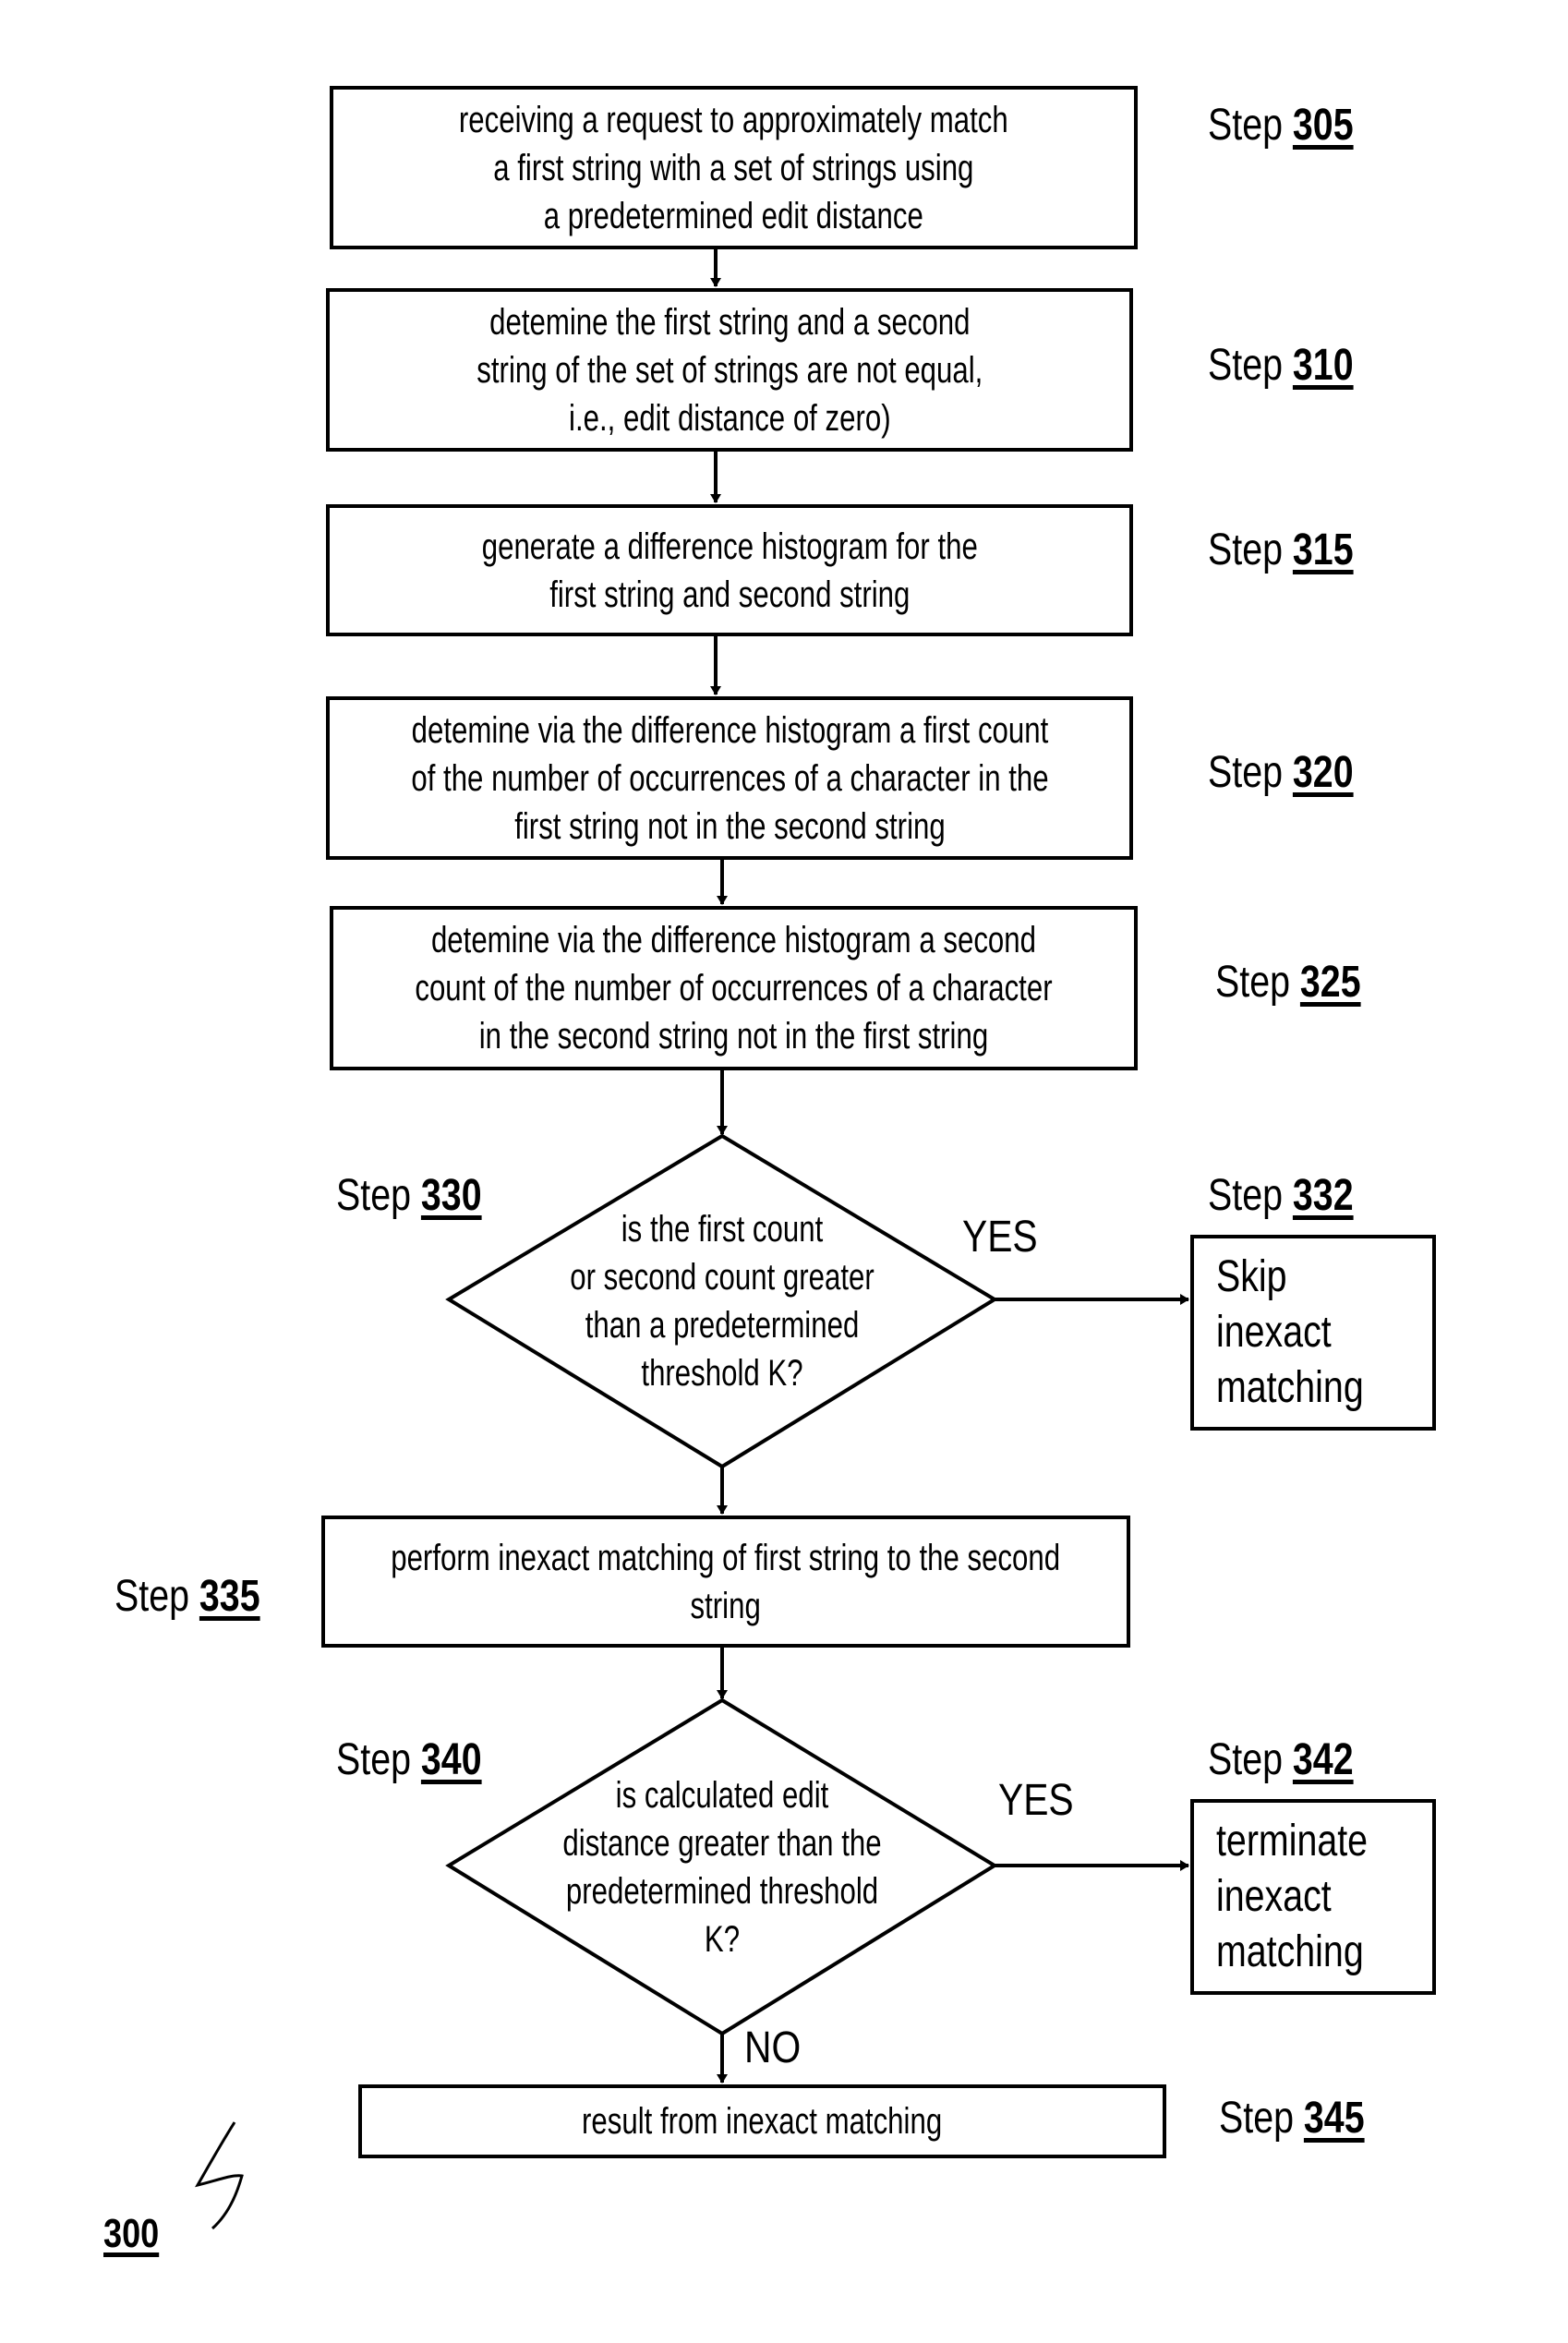 The image size is (1568, 2343). Describe the element at coordinates (230, 1596) in the screenshot. I see `step-number: 335` at that location.